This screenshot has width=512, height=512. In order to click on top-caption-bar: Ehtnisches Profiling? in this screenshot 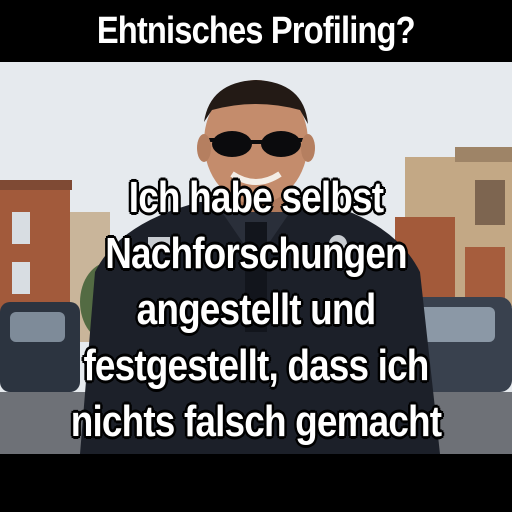, I will do `click(256, 31)`.